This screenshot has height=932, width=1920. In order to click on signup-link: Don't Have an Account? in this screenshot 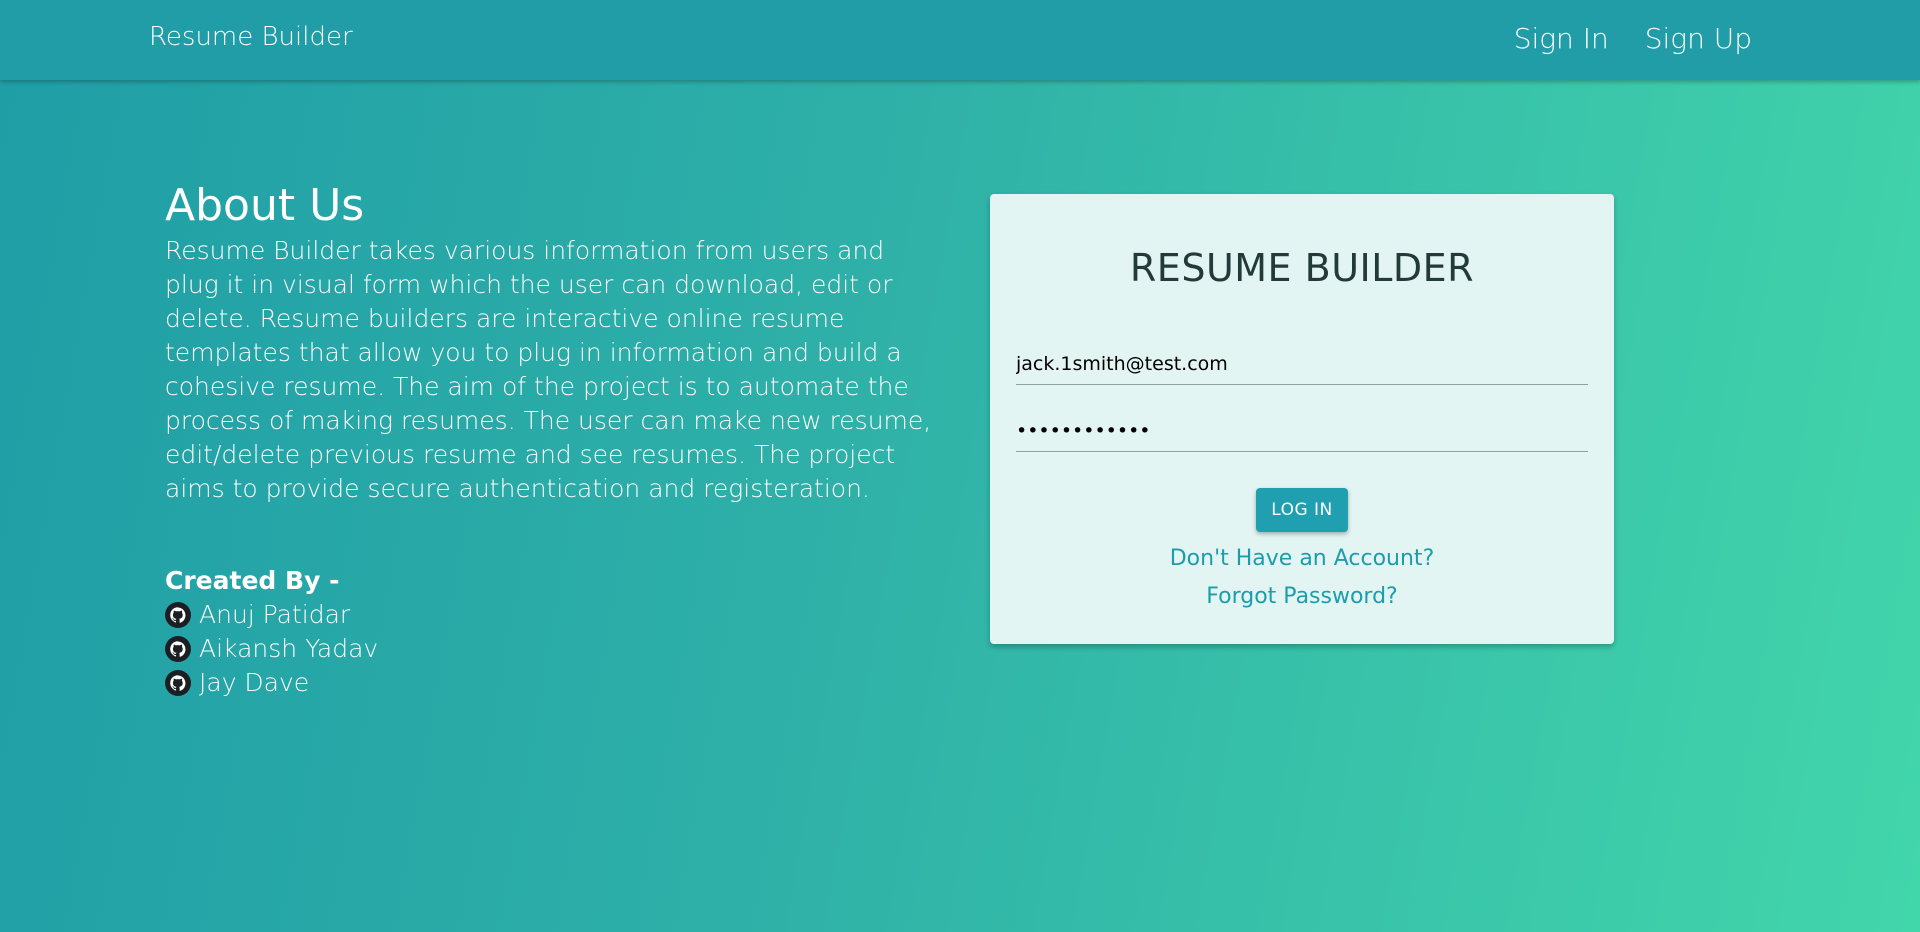, I will do `click(1302, 558)`.